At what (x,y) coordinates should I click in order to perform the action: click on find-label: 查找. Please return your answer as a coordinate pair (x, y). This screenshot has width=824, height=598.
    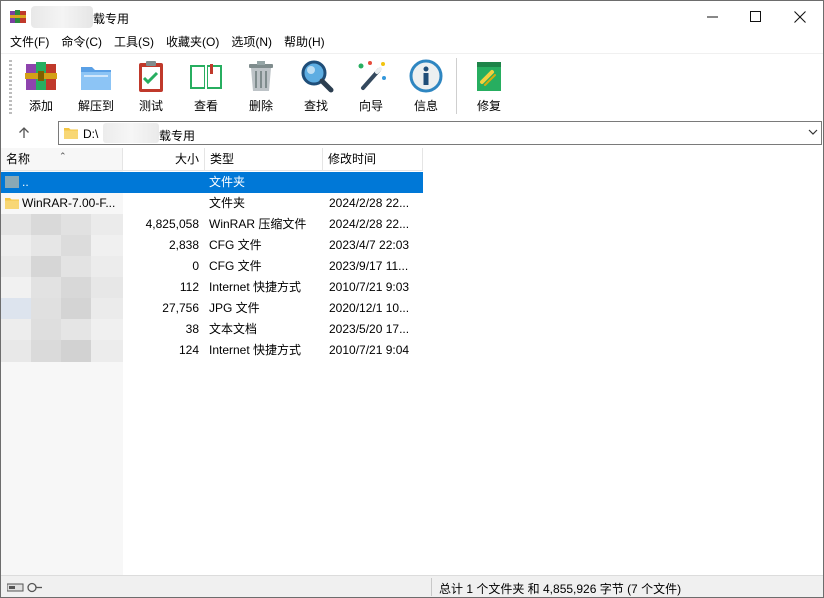
    Looking at the image, I should click on (315, 106).